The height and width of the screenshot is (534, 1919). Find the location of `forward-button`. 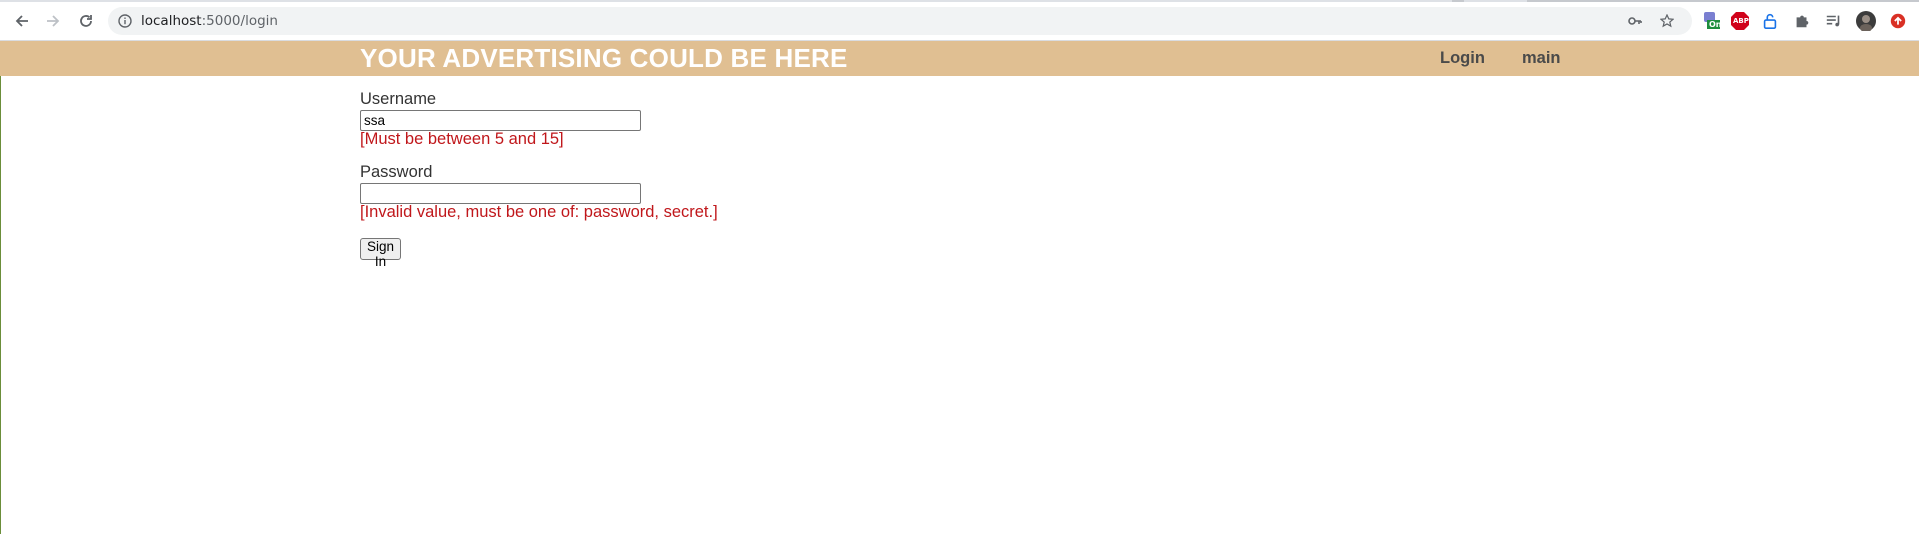

forward-button is located at coordinates (53, 21).